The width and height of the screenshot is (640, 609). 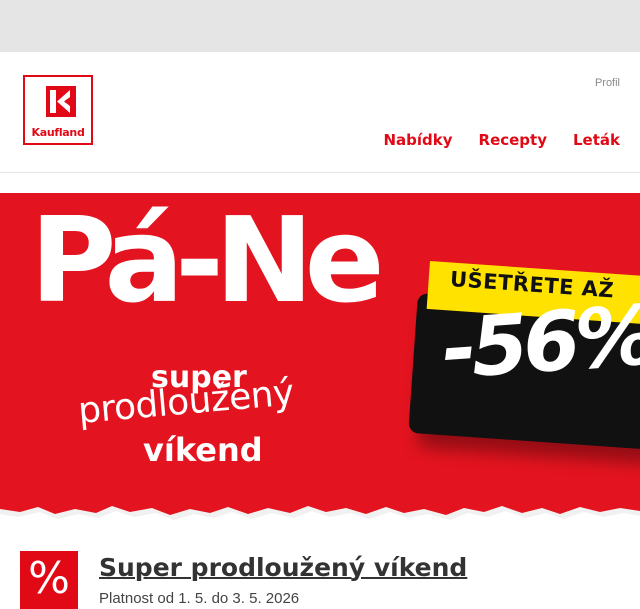 I want to click on nav-item-recipes: Recepty, so click(x=513, y=140).